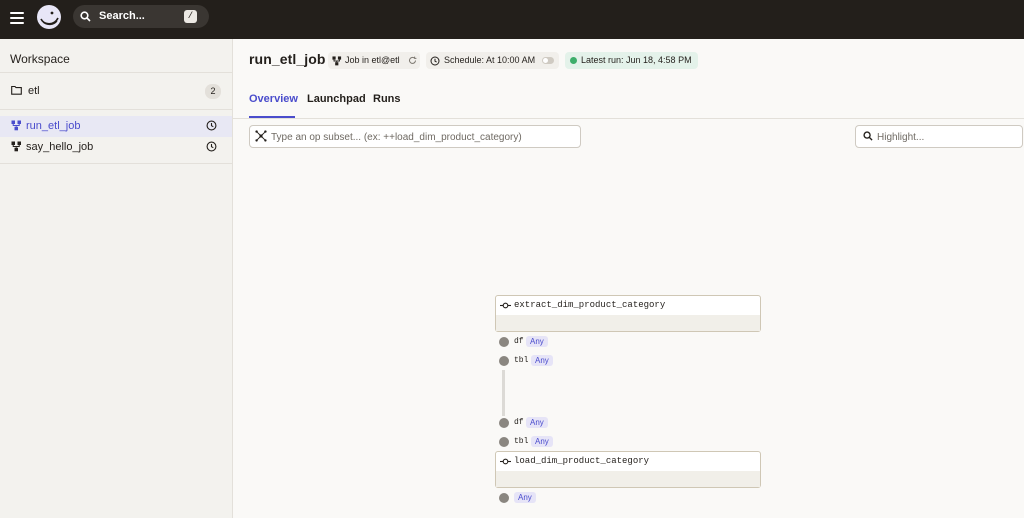  I want to click on workspace-title: Workspace, so click(40, 59).